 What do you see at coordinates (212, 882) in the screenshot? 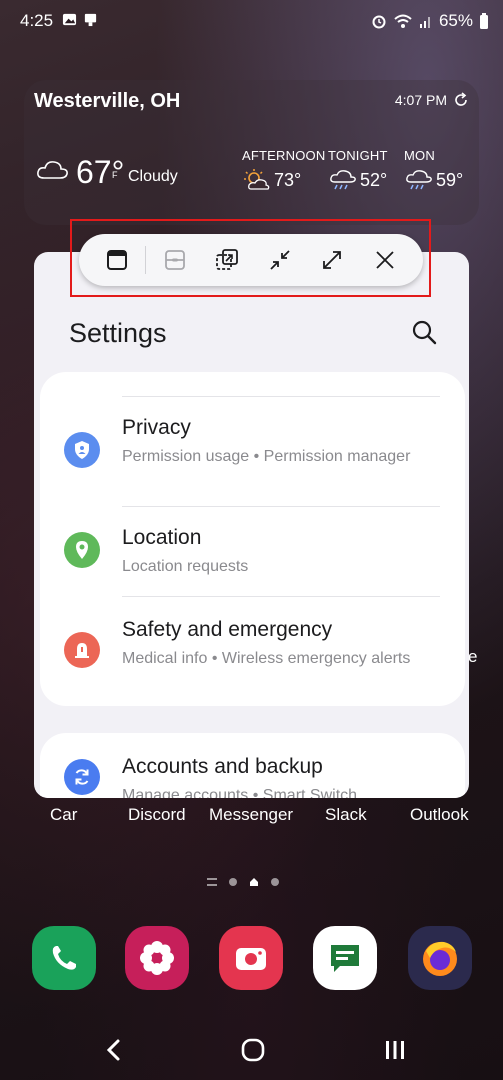
I see `menu-lines-icon` at bounding box center [212, 882].